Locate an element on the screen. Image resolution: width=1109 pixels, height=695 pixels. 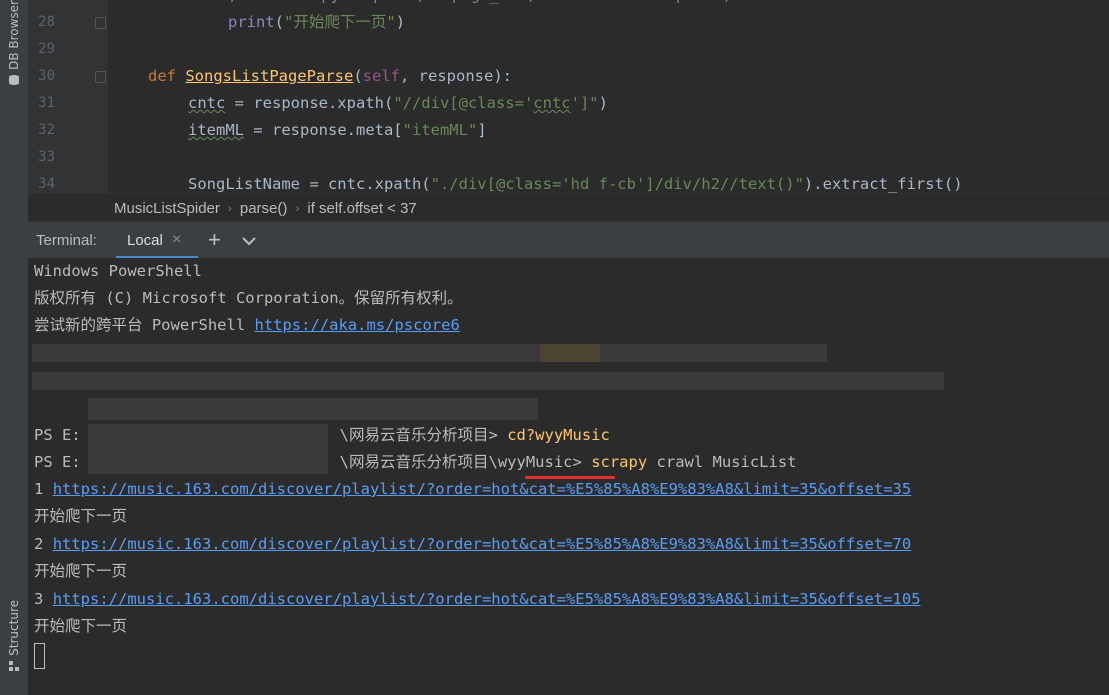
db-browser-label: DB Browser is located at coordinates (14, 35).